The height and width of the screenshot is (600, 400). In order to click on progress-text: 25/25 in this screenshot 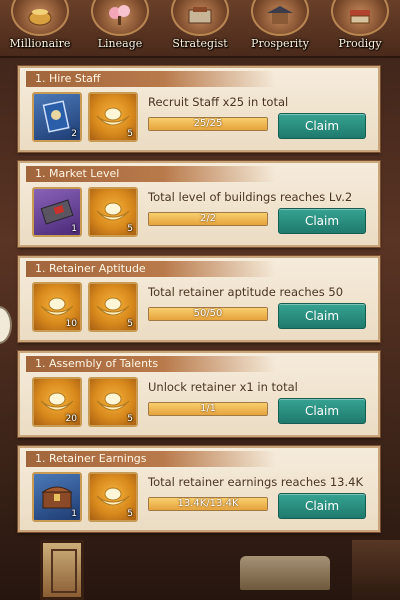, I will do `click(208, 123)`.